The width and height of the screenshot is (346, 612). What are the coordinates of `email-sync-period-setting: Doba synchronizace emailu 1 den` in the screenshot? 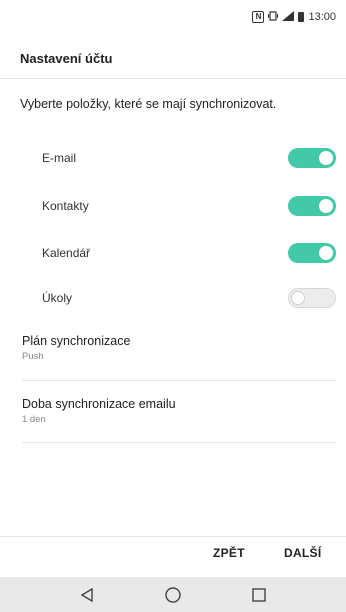 It's located at (173, 411).